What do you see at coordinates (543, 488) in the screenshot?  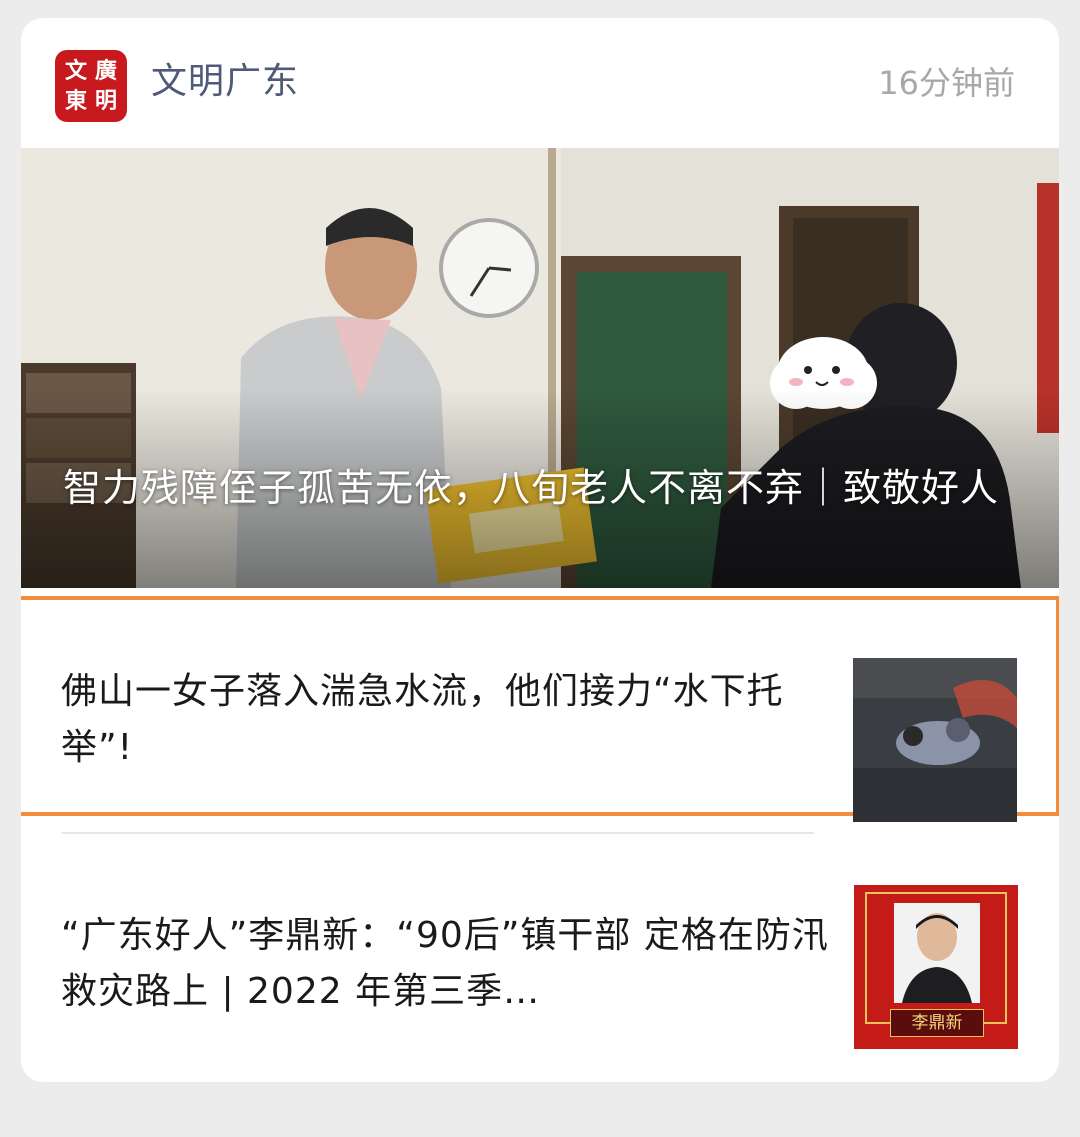 I see `hero-title: 智力残障侄子孤苦无依，八旬老人不离不弃｜致敬好人` at bounding box center [543, 488].